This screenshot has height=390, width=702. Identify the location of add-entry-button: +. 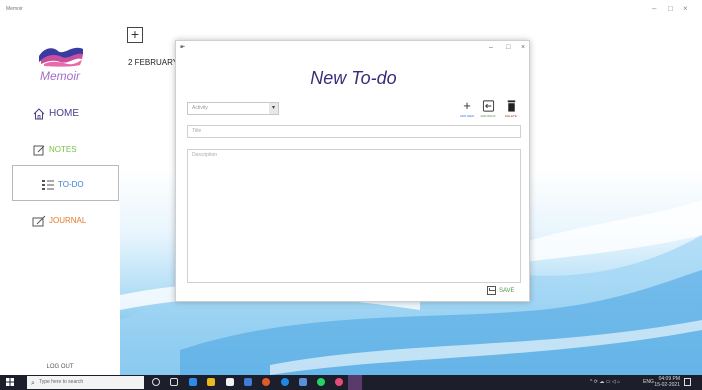
(135, 35).